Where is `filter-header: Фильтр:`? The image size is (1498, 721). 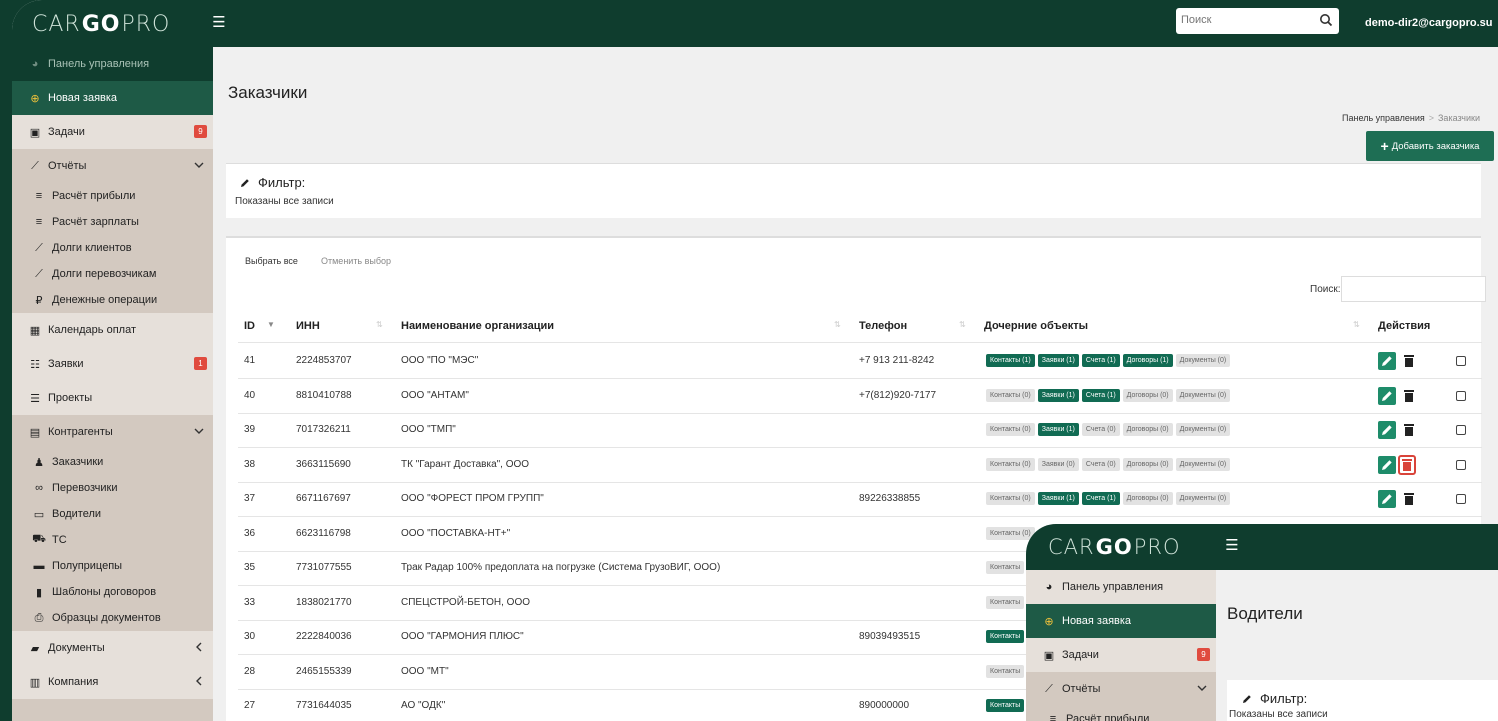 filter-header: Фильтр: is located at coordinates (272, 182).